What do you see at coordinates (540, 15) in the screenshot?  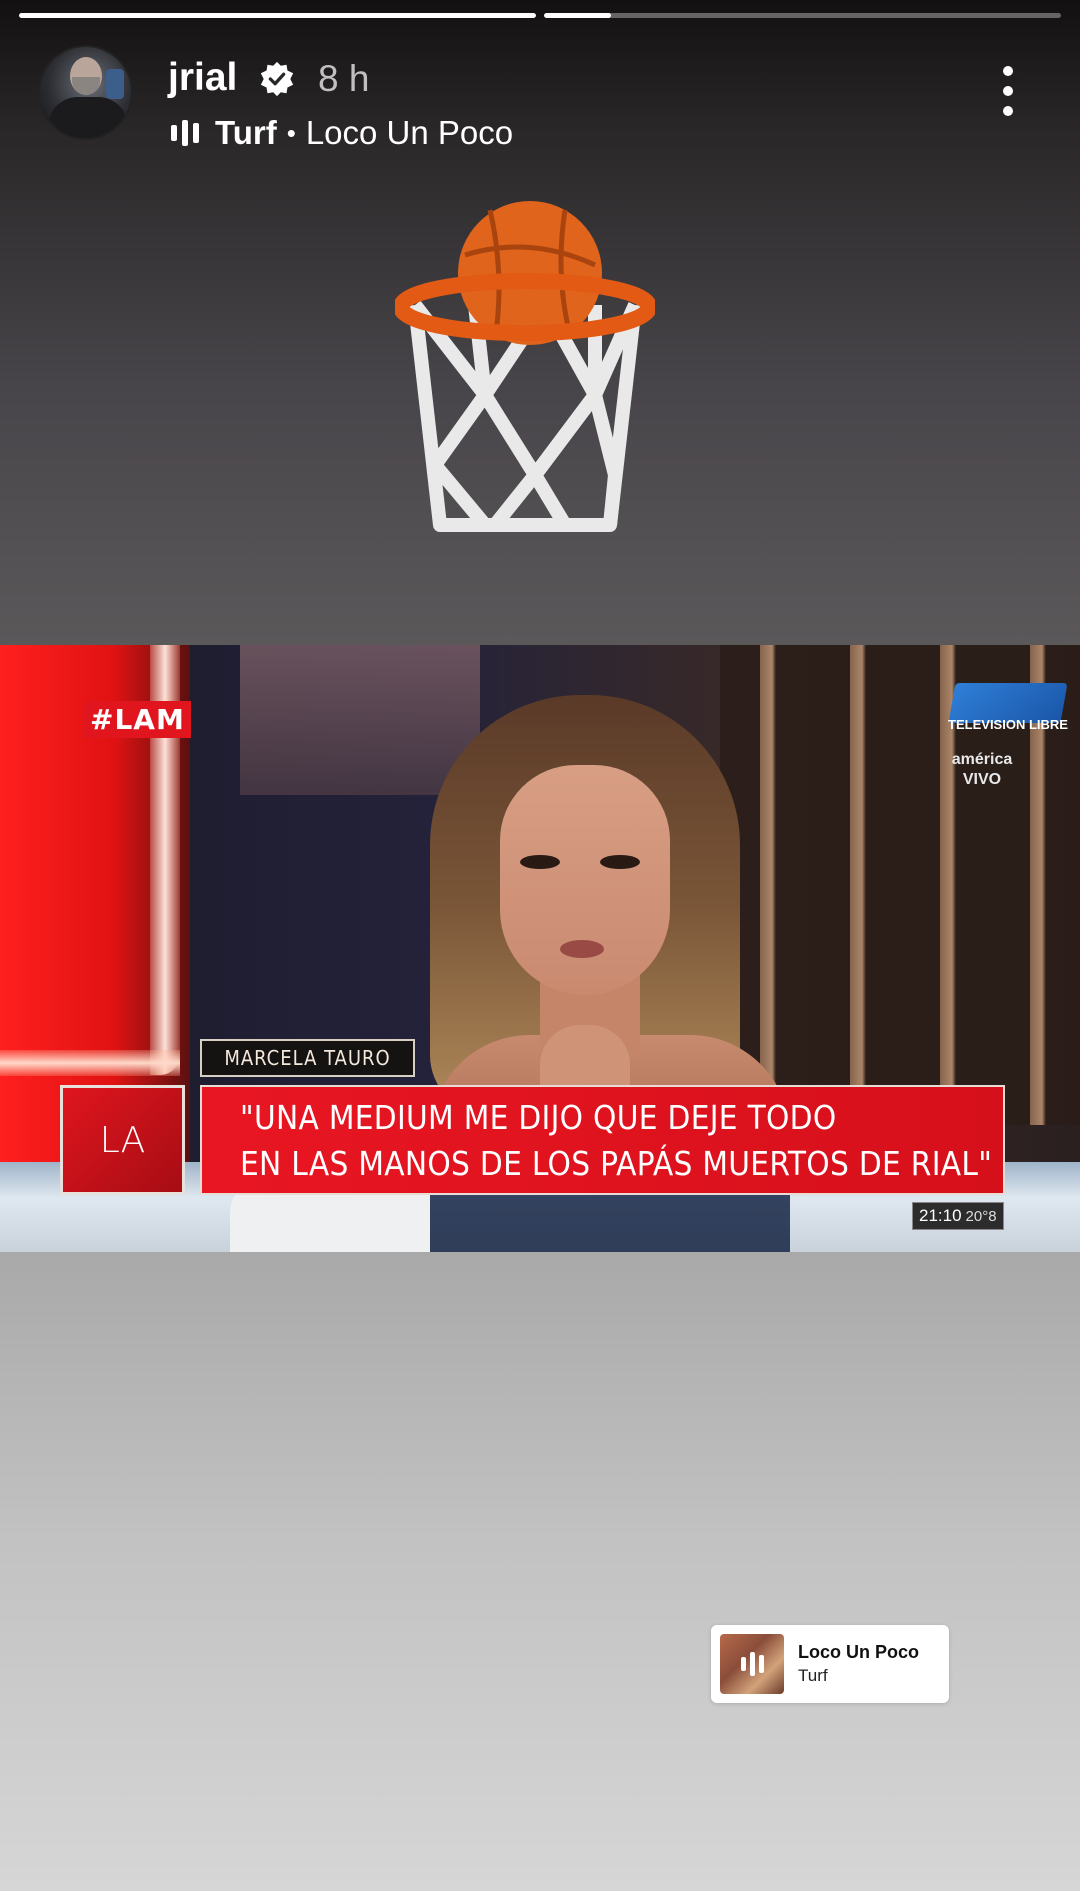 I see `story-progress-bar` at bounding box center [540, 15].